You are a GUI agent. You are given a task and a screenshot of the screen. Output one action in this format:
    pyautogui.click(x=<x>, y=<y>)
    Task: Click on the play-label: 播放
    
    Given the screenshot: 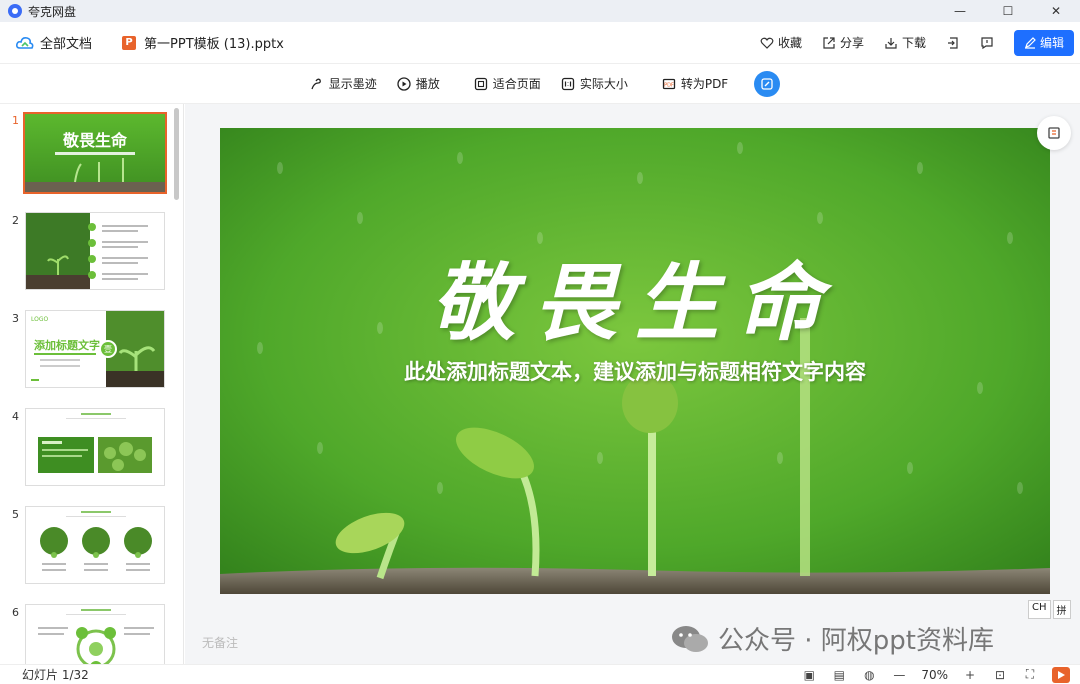 What is the action you would take?
    pyautogui.click(x=427, y=84)
    